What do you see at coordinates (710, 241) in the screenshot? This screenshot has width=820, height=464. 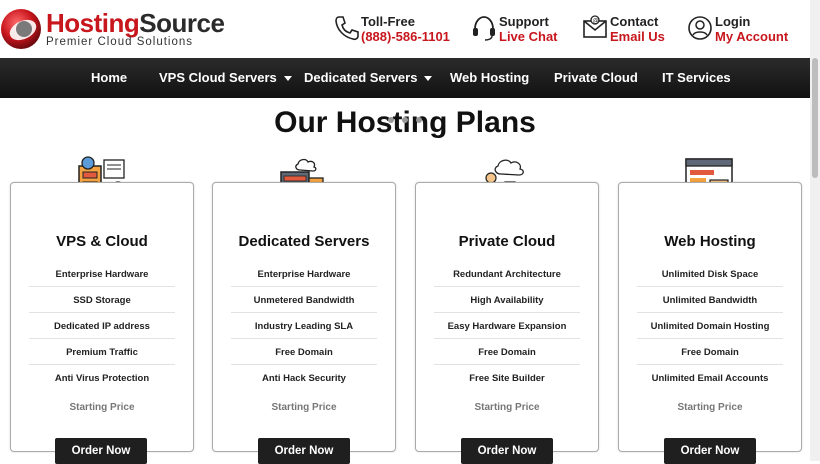 I see `plan-title: Web Hosting` at bounding box center [710, 241].